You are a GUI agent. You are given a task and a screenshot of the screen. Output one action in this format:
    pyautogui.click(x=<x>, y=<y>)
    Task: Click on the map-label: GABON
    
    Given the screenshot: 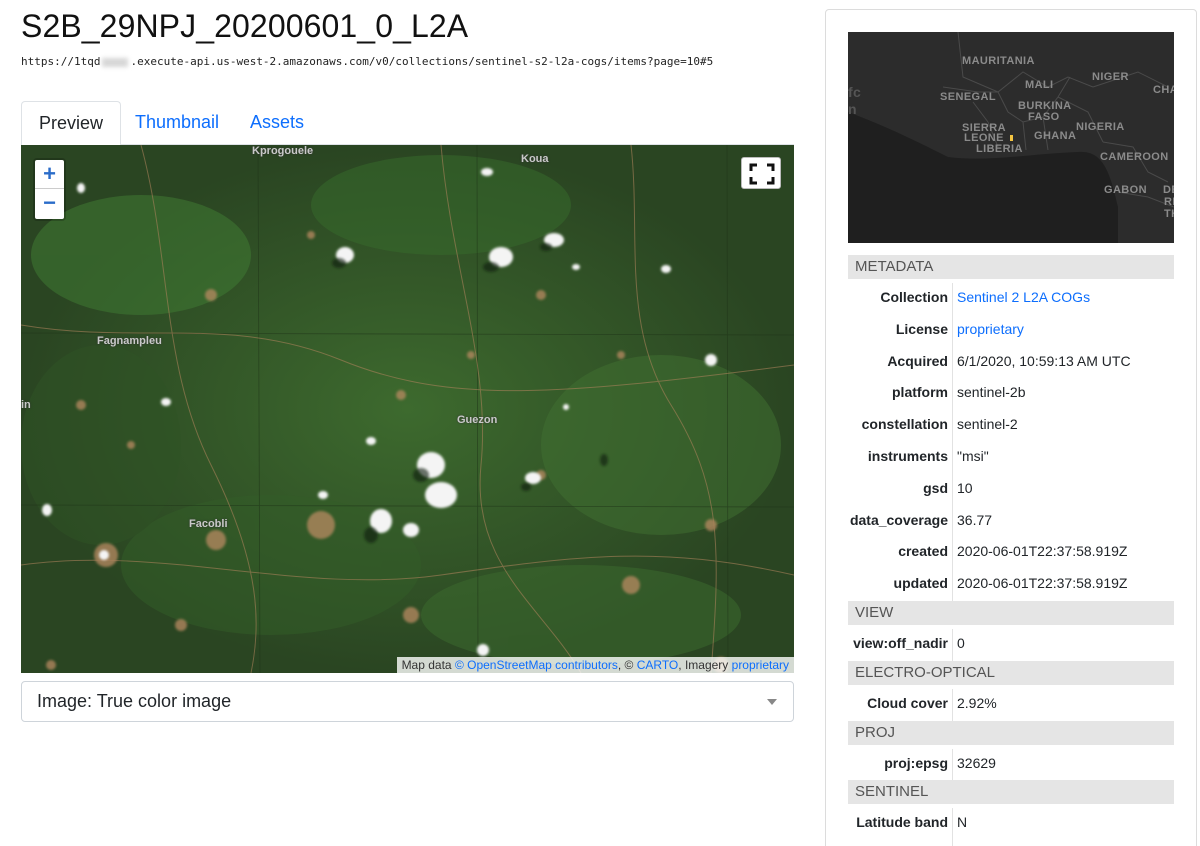 What is the action you would take?
    pyautogui.click(x=1125, y=190)
    